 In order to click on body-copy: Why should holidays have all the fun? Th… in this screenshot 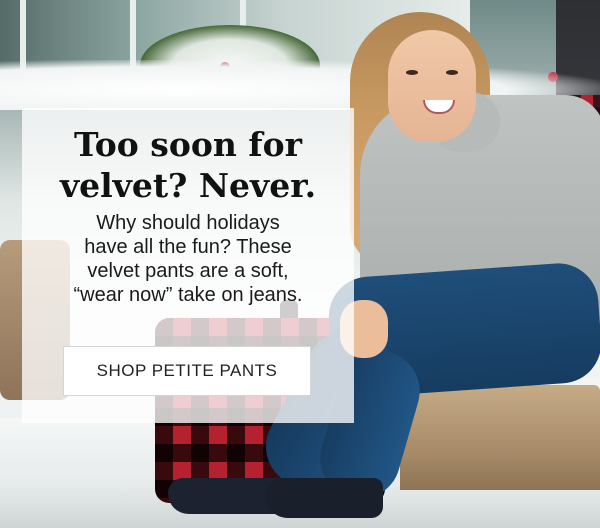, I will do `click(188, 259)`.